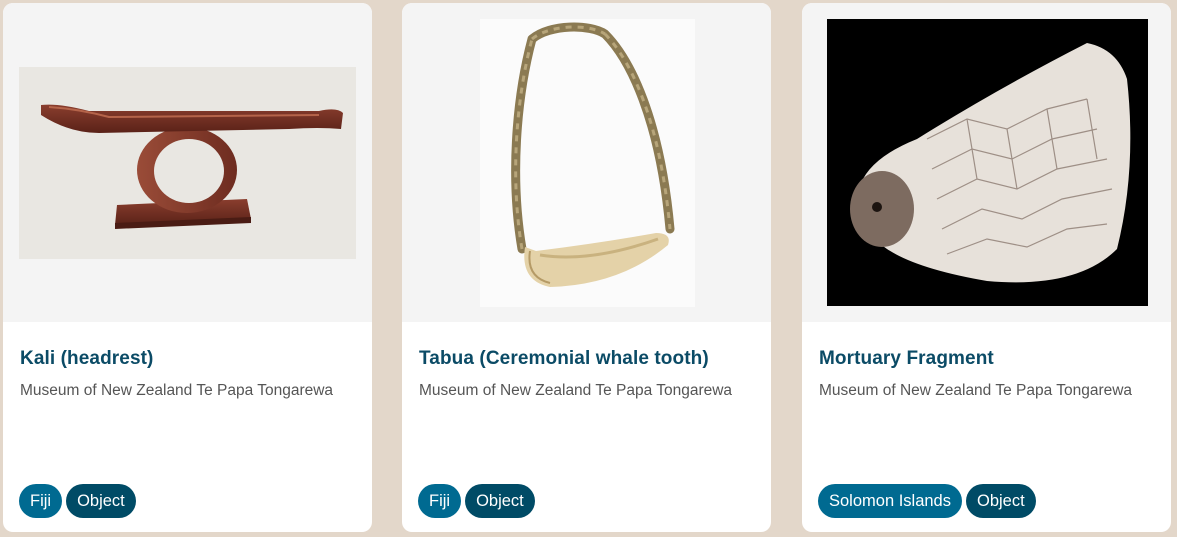  What do you see at coordinates (890, 501) in the screenshot?
I see `tag-place: Solomon Islands` at bounding box center [890, 501].